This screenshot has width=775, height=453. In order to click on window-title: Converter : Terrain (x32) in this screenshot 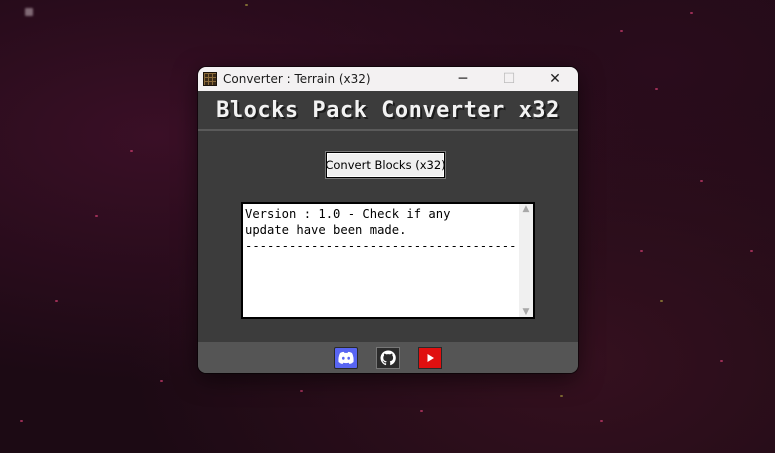, I will do `click(297, 79)`.